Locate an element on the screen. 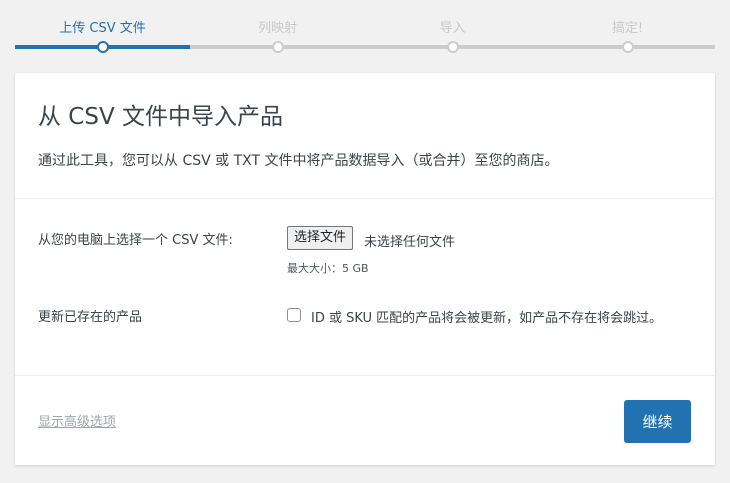  file-status-text: 未选择任何文件 is located at coordinates (410, 242).